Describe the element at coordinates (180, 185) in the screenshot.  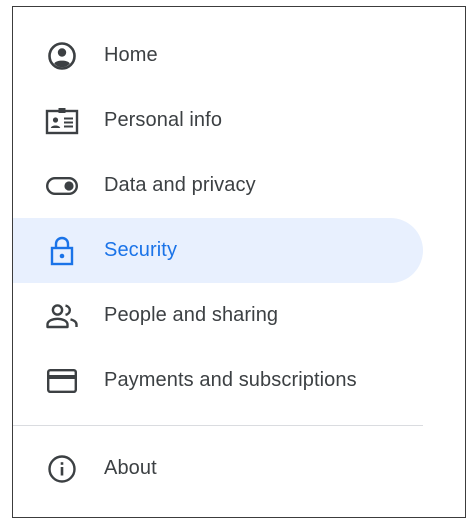
I see `sidebar-item-label: Data and privacy` at that location.